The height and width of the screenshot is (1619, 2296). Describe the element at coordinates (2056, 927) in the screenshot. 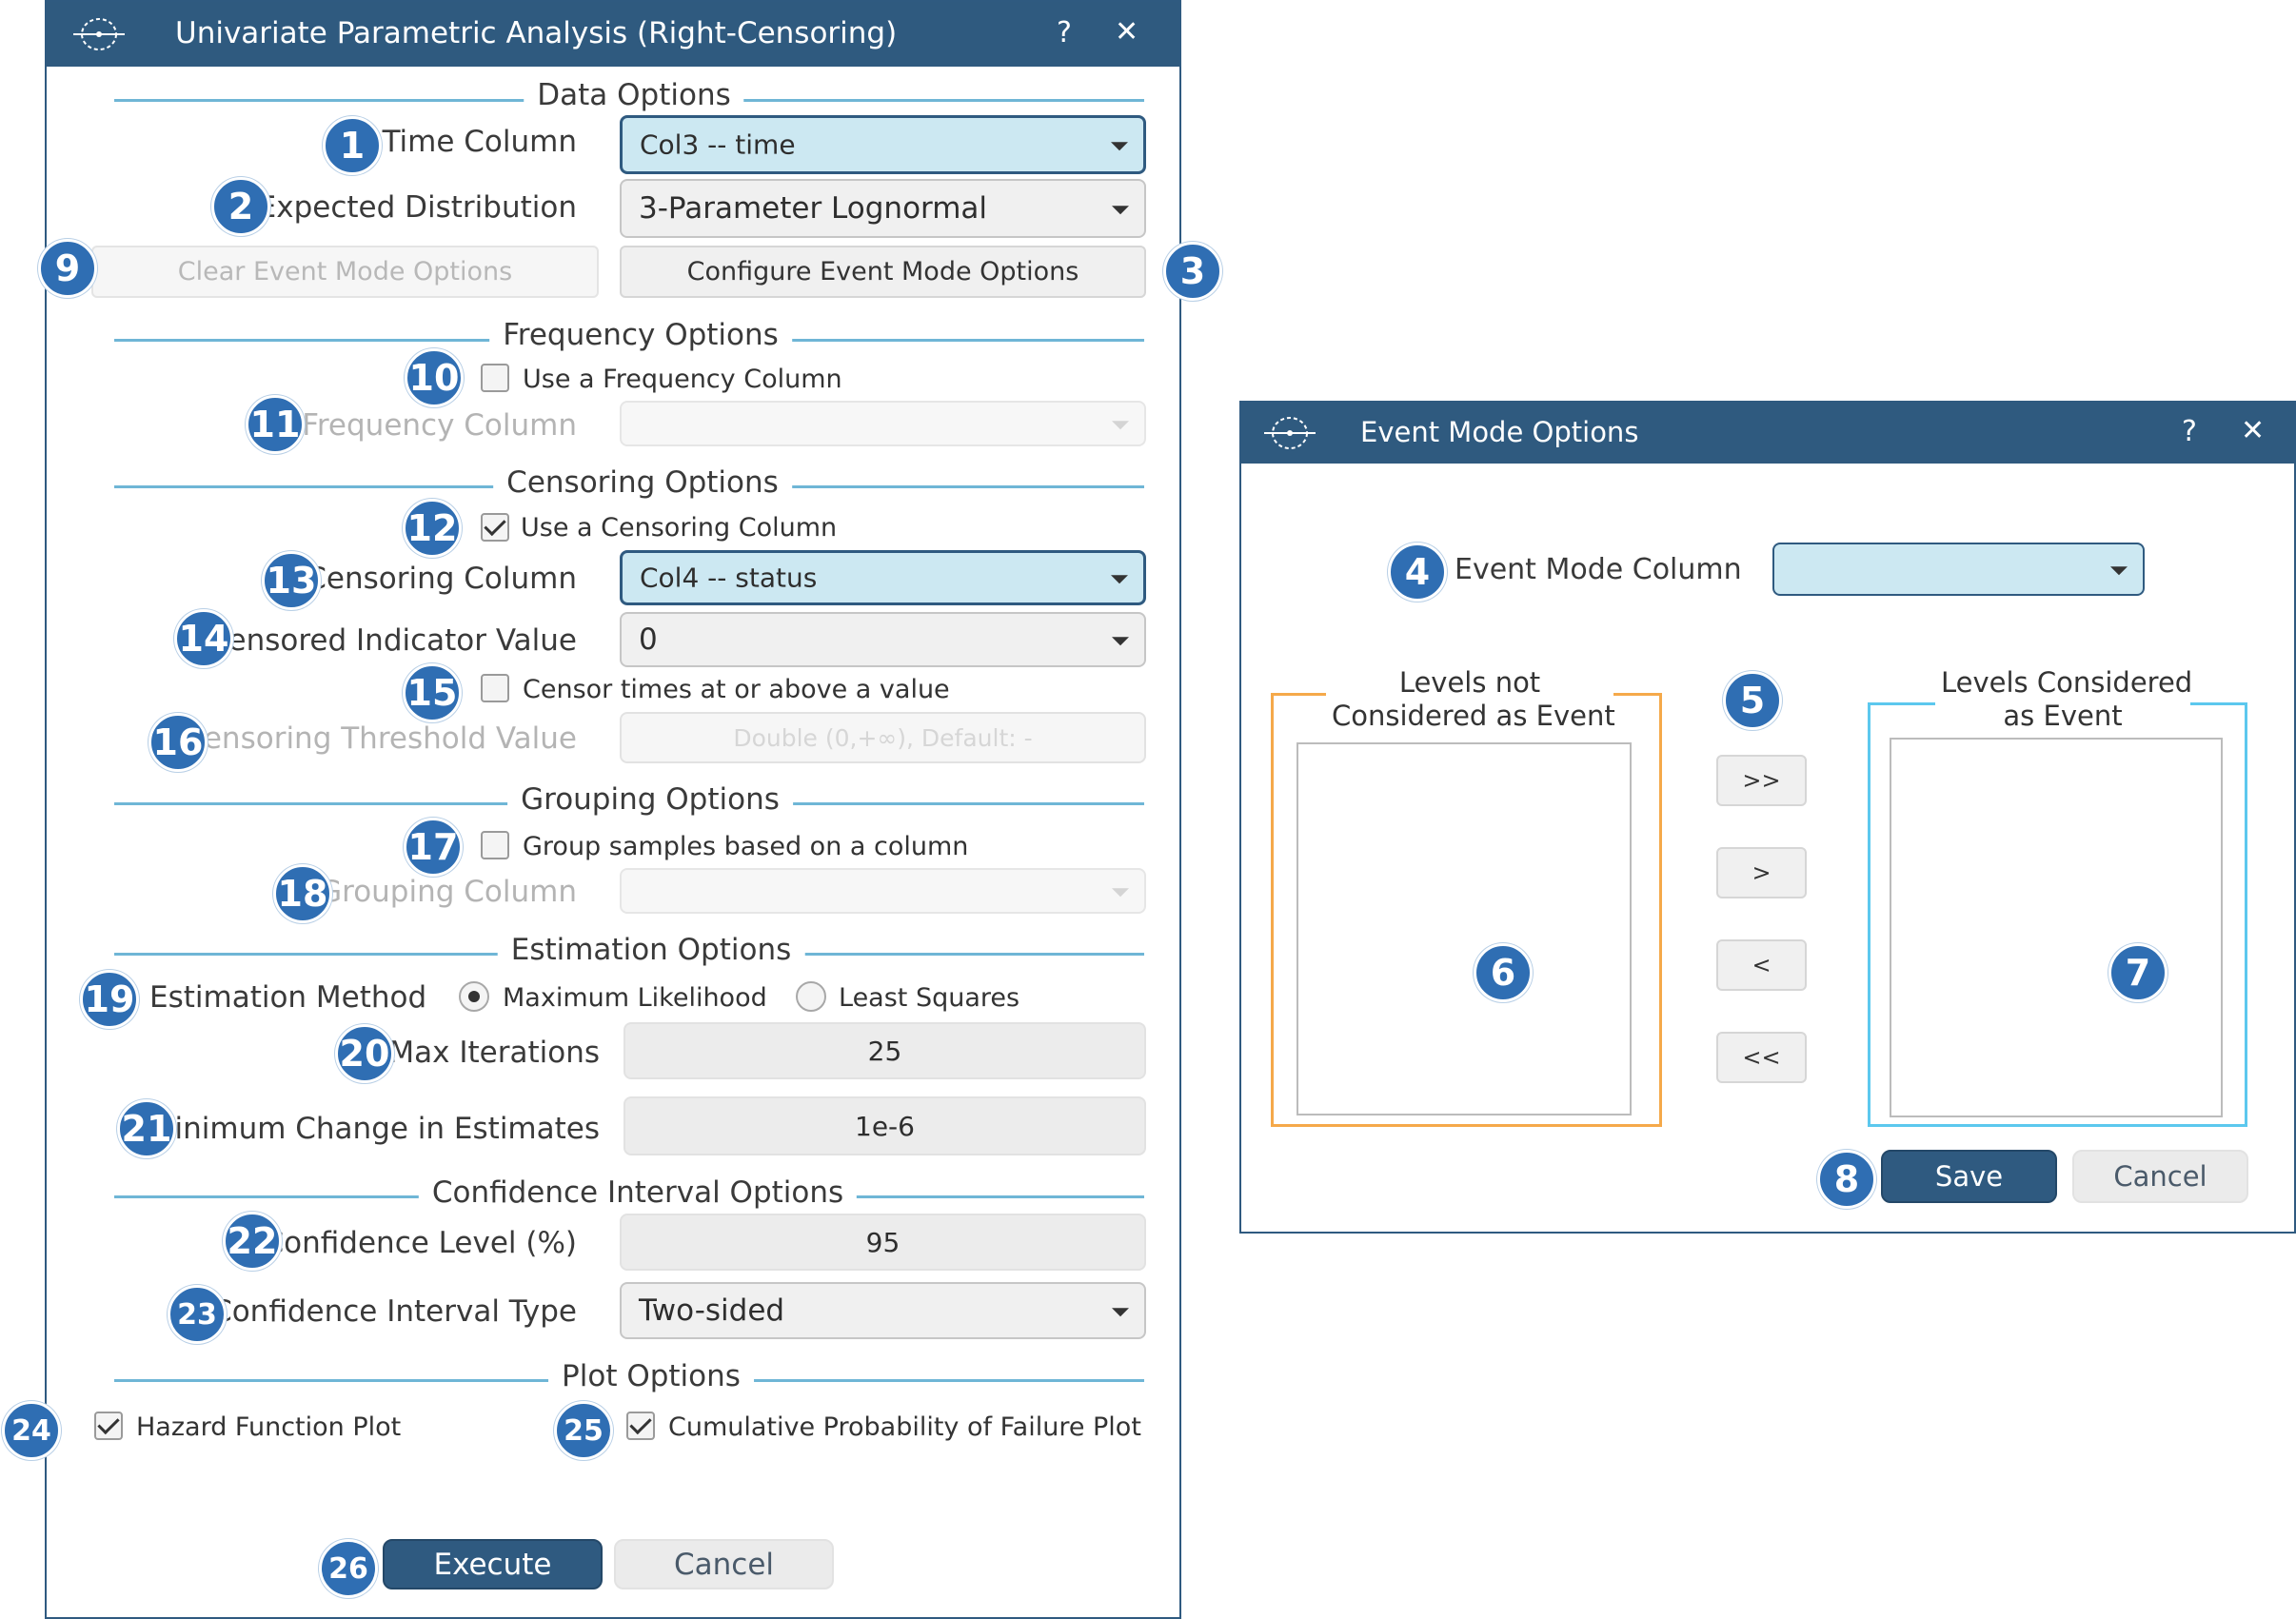

I see `levels-considered-list` at that location.